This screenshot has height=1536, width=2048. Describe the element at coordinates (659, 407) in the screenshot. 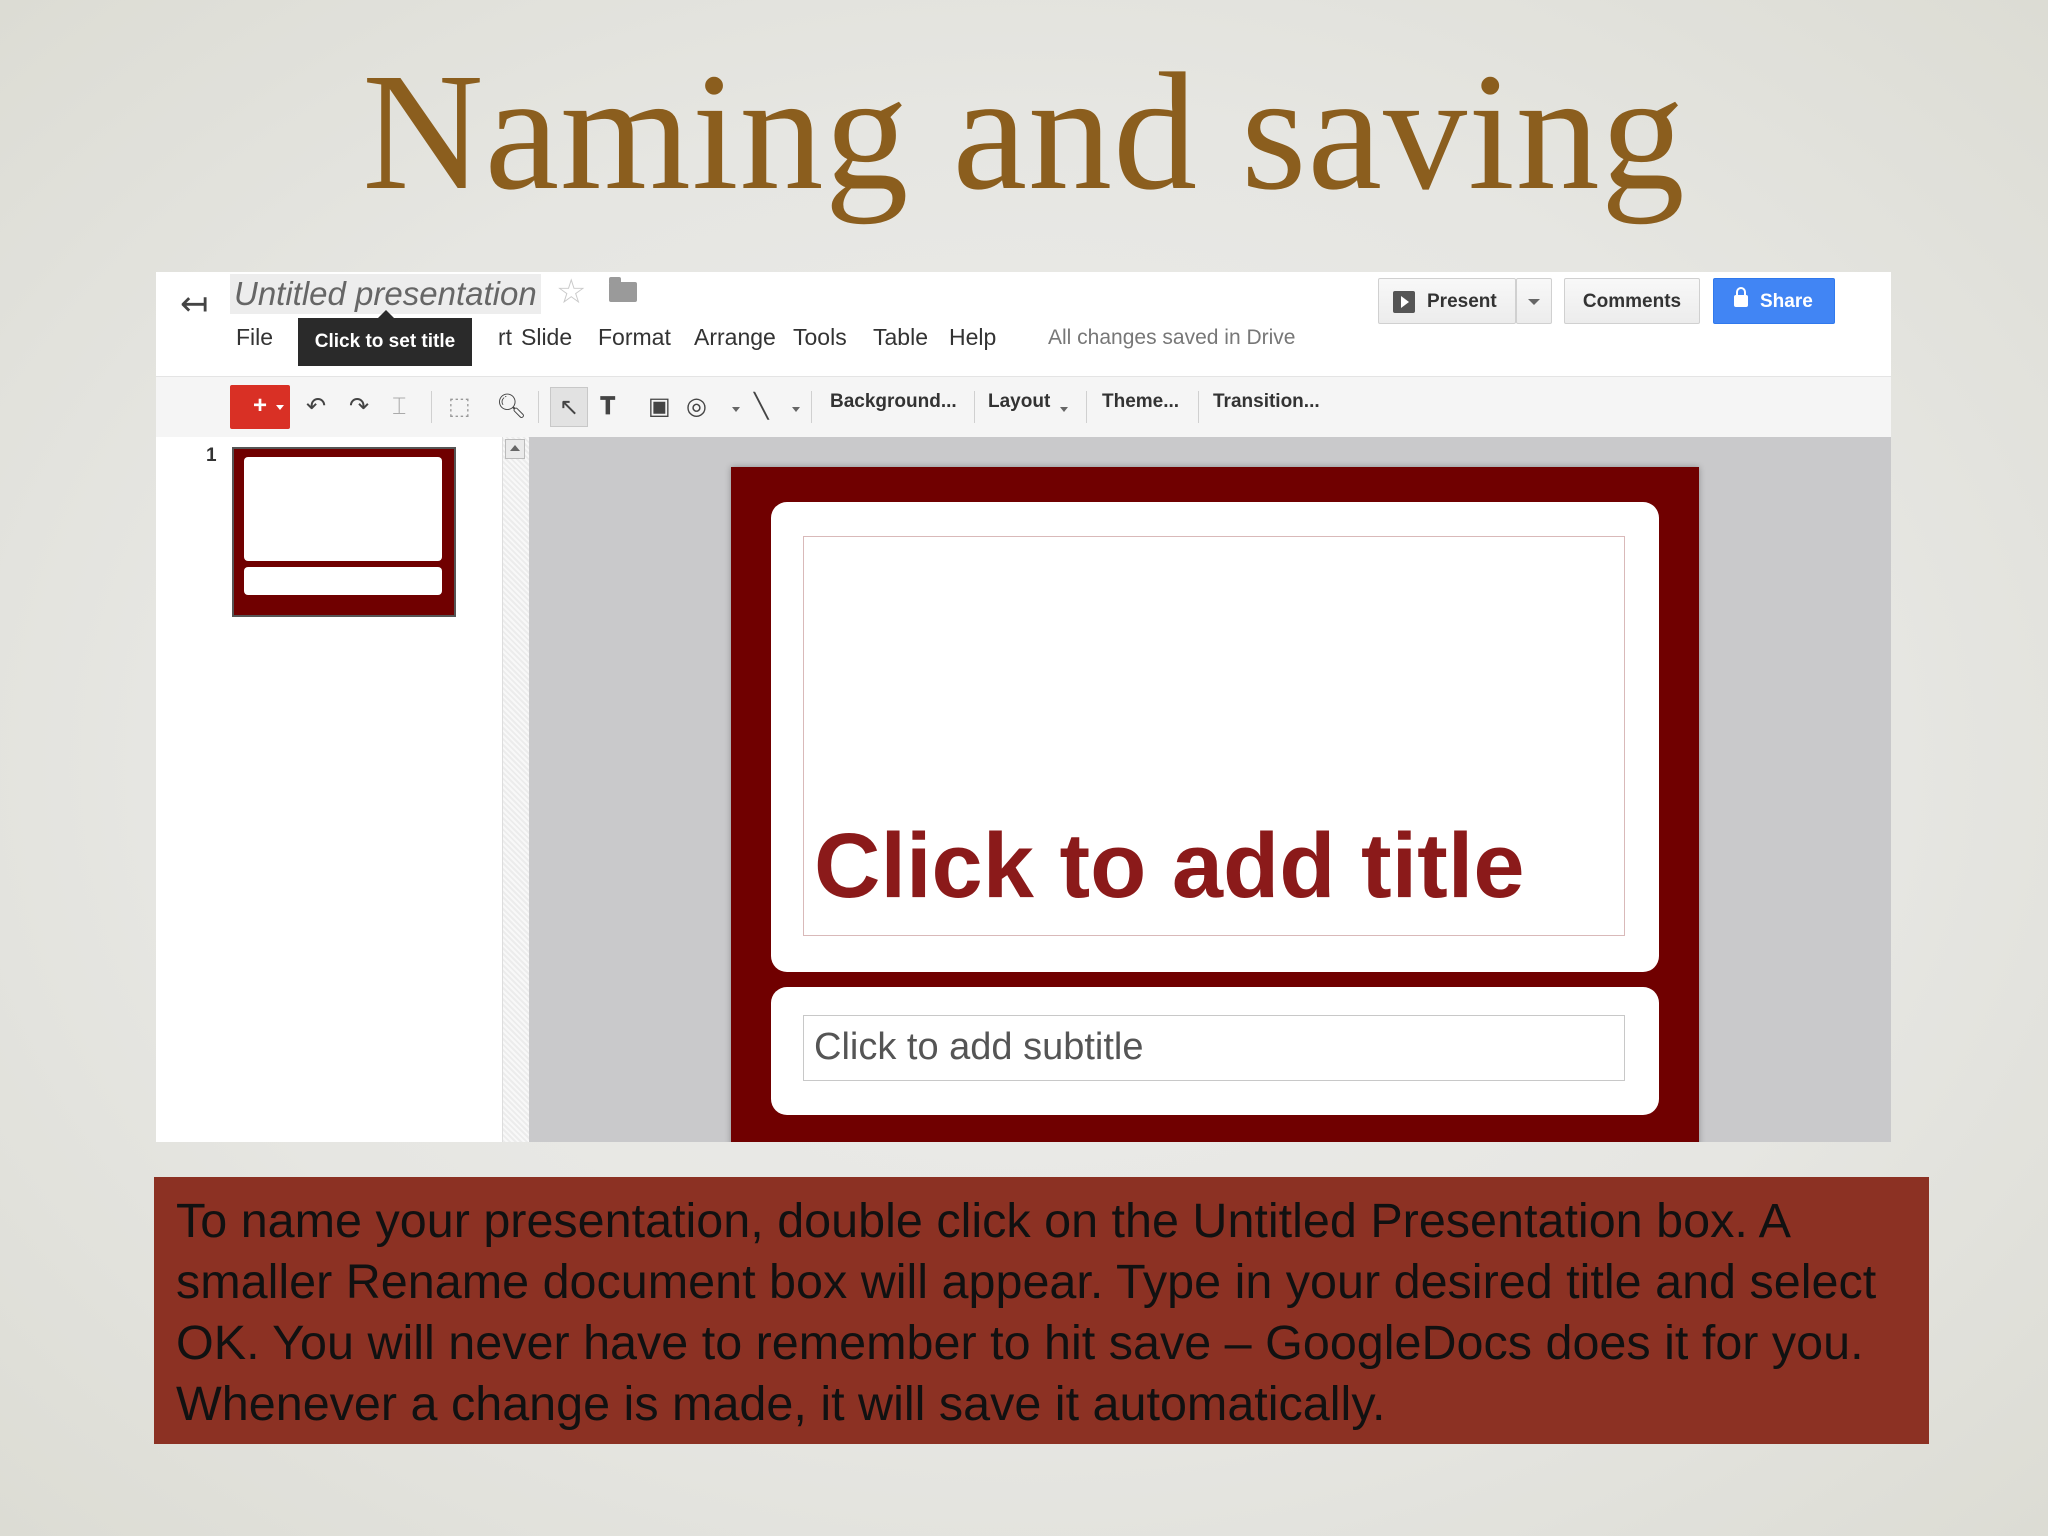

I see `image-icon: ▣` at that location.